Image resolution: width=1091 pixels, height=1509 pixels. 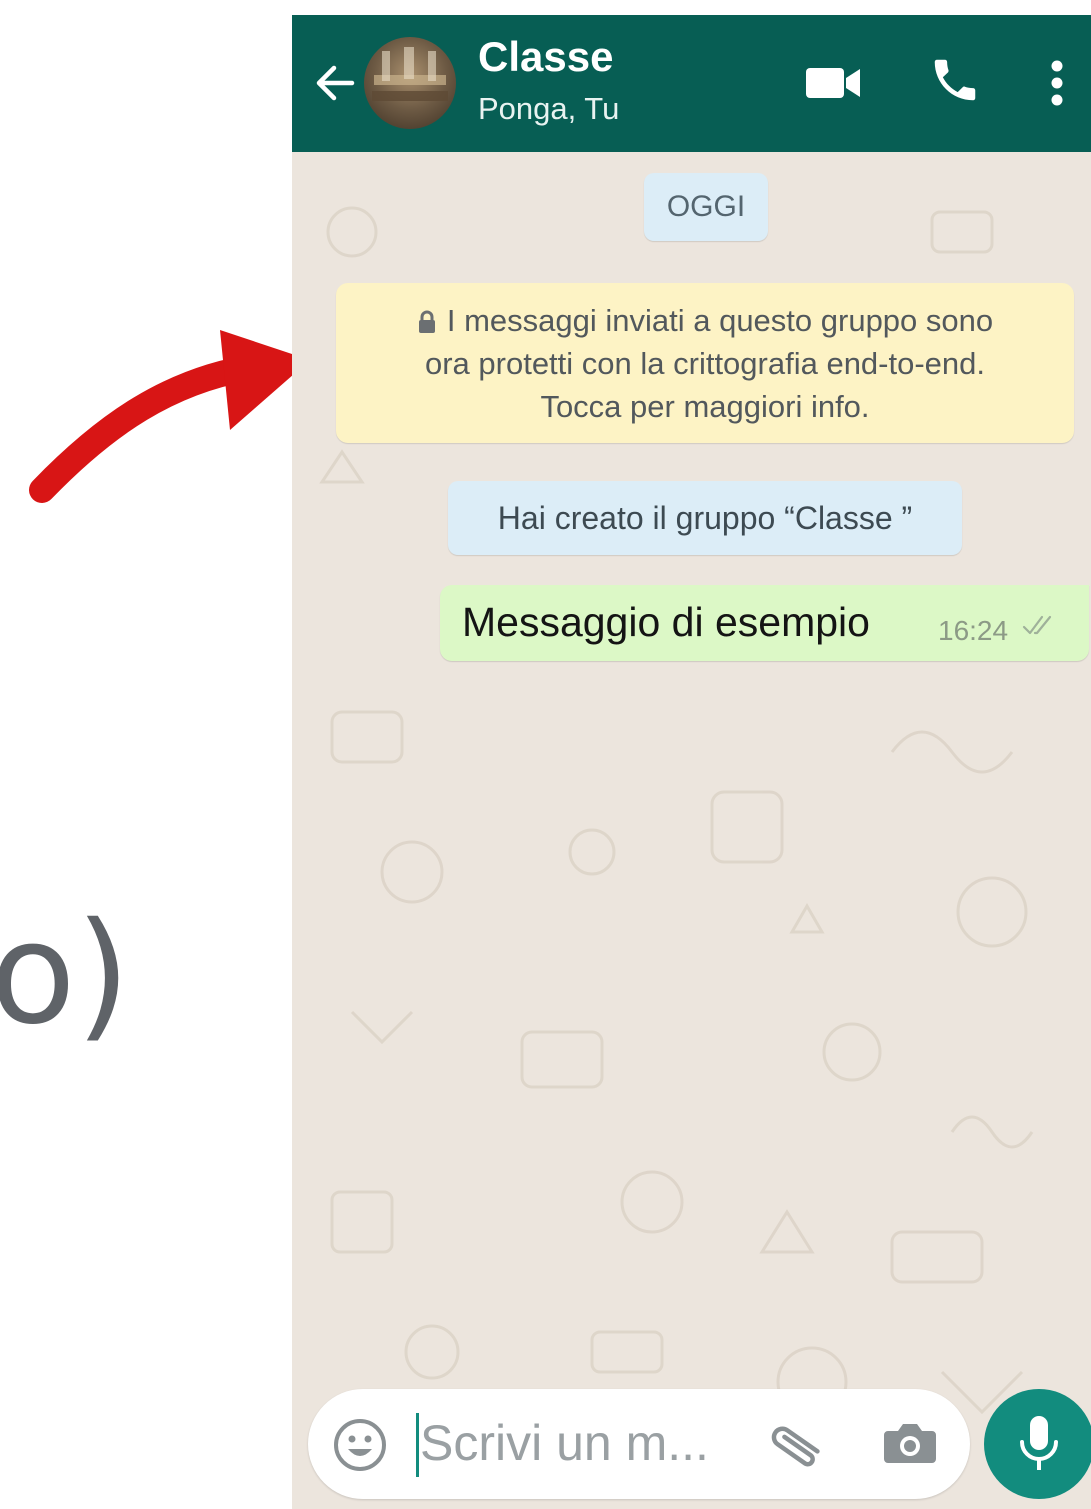 I want to click on voice-message-button, so click(x=1037, y=1444).